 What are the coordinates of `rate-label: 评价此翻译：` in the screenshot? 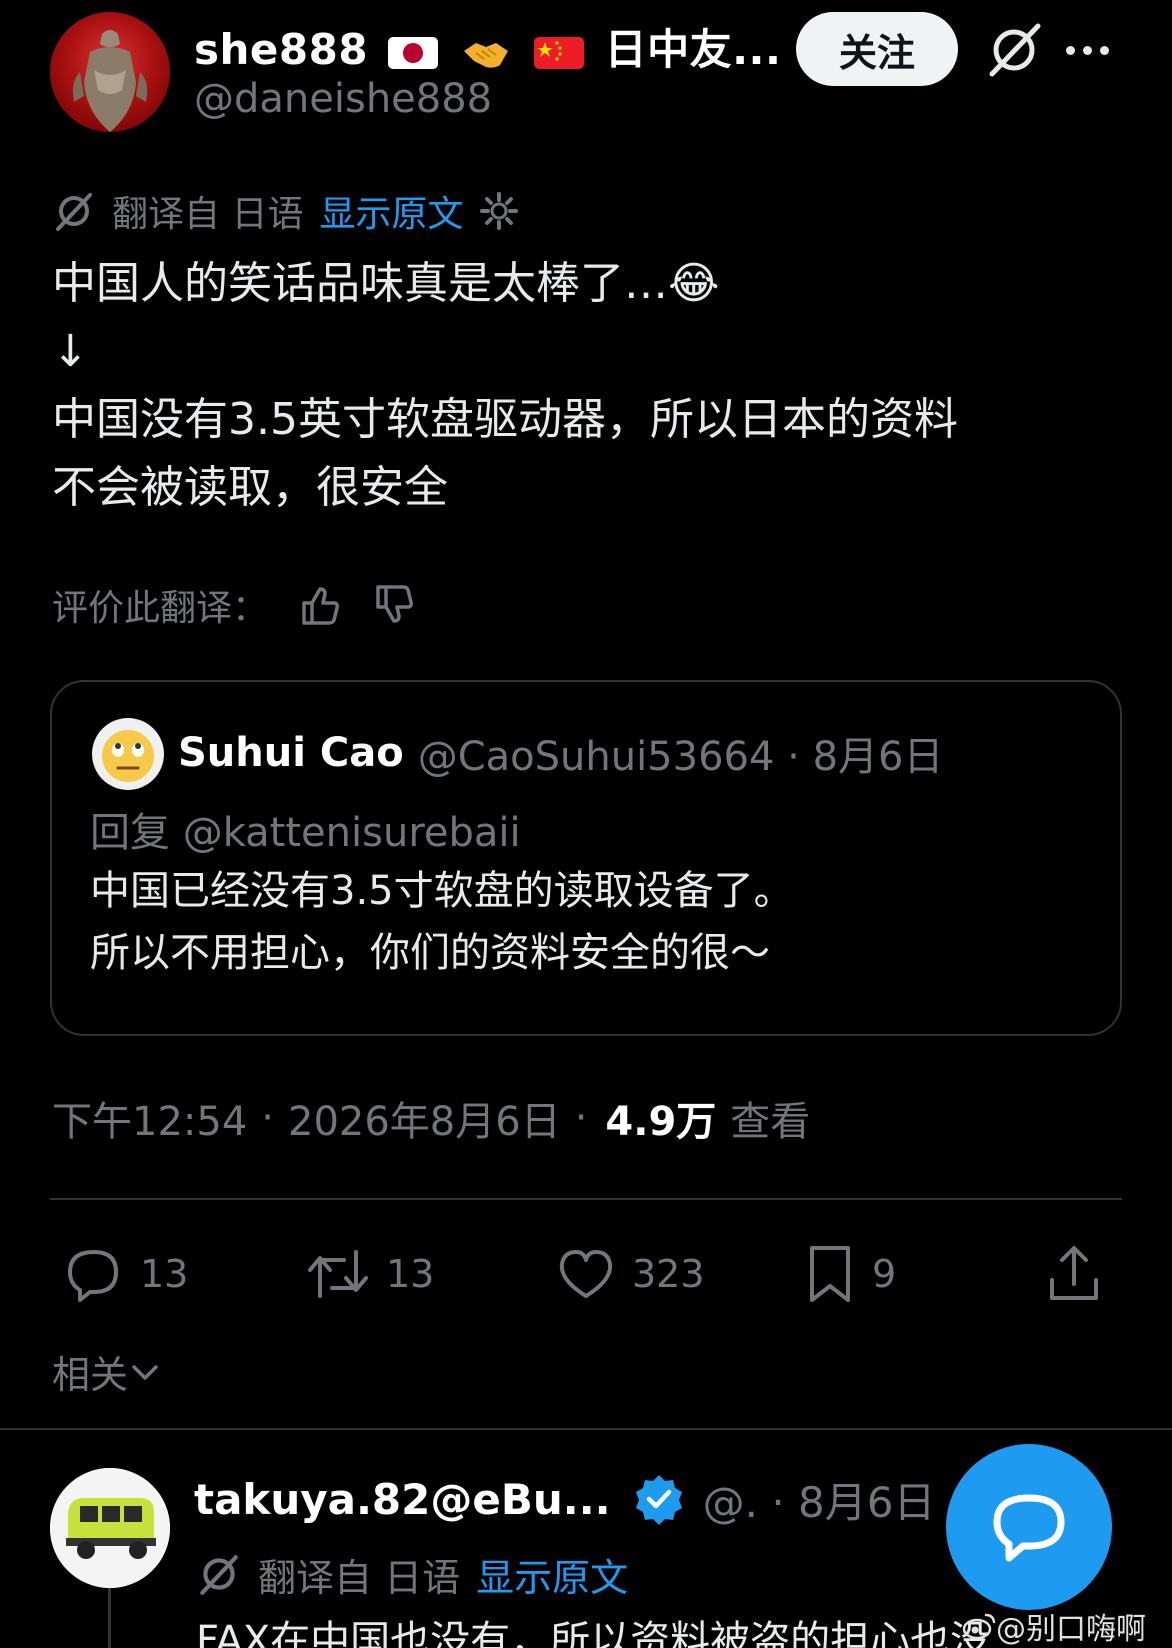 It's located at (160, 608).